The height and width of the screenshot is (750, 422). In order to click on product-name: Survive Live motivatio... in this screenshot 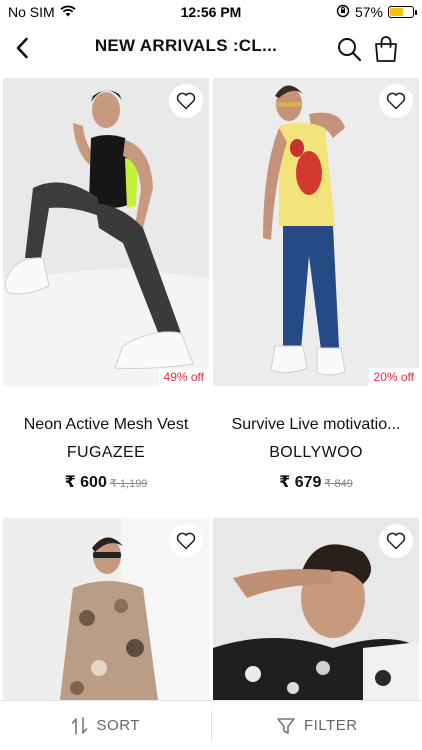, I will do `click(316, 425)`.